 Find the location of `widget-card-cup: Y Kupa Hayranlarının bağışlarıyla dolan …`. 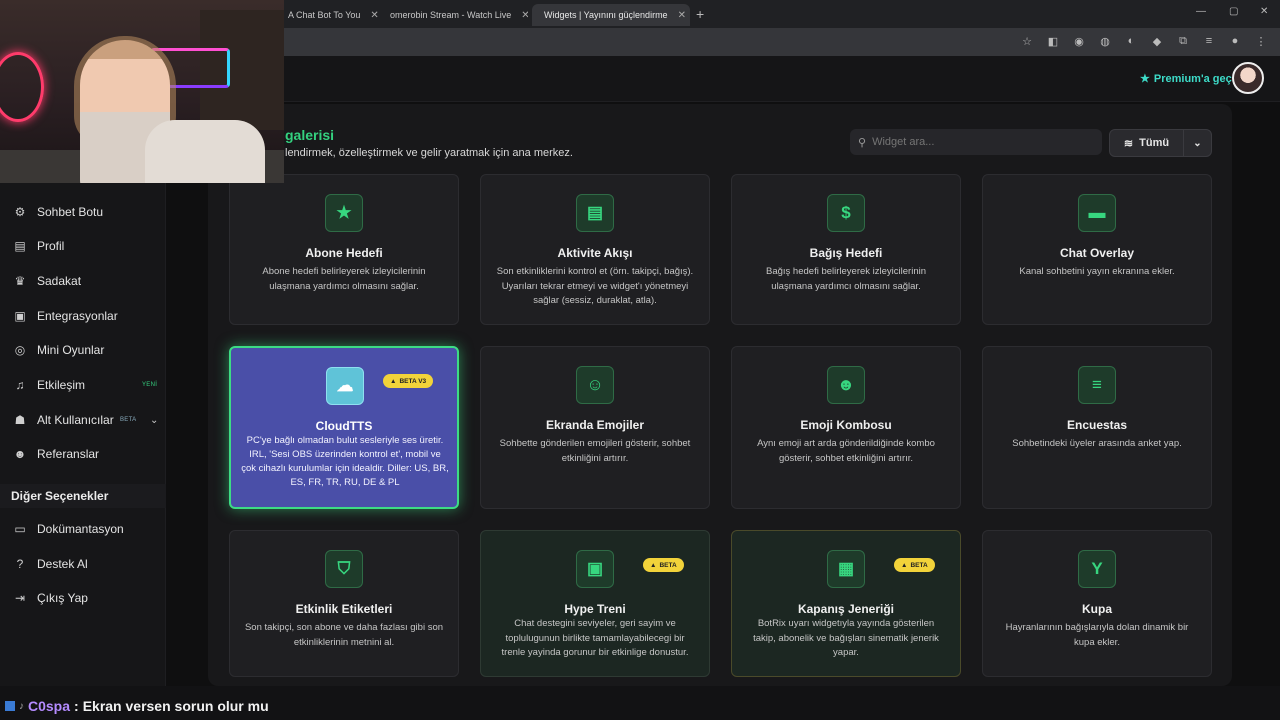

widget-card-cup: Y Kupa Hayranlarının bağışlarıyla dolan … is located at coordinates (1097, 603).